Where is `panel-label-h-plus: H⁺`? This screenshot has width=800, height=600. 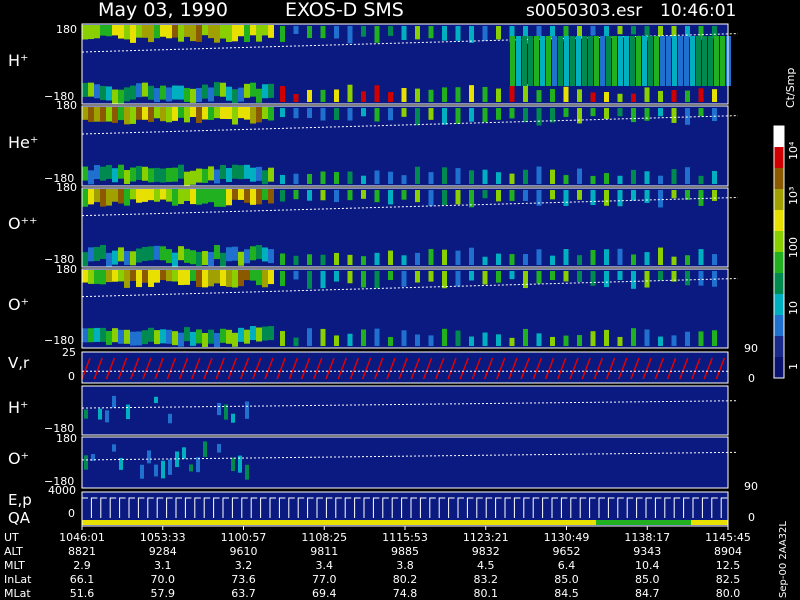
panel-label-h-plus: H⁺ is located at coordinates (18, 60).